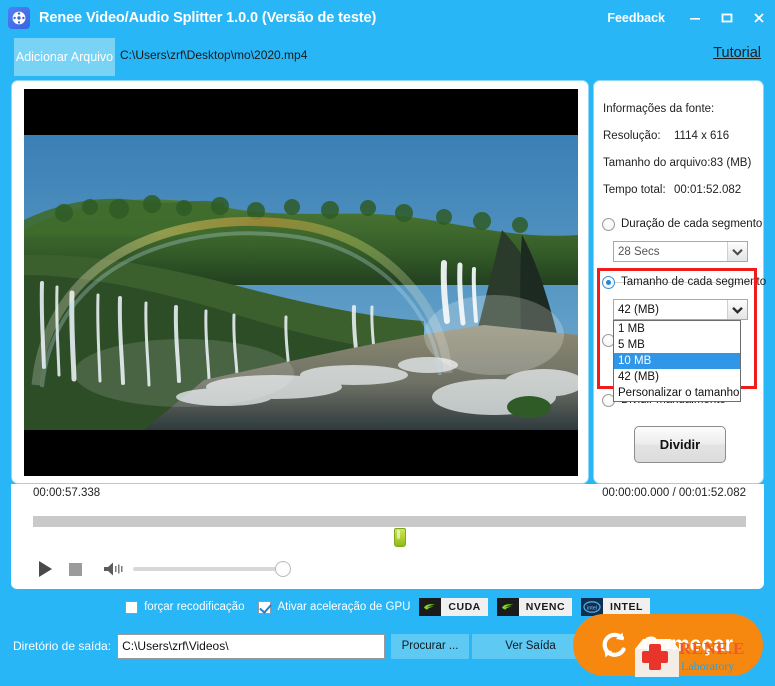 This screenshot has width=775, height=686. What do you see at coordinates (608, 282) in the screenshot?
I see `radio-size-indicator` at bounding box center [608, 282].